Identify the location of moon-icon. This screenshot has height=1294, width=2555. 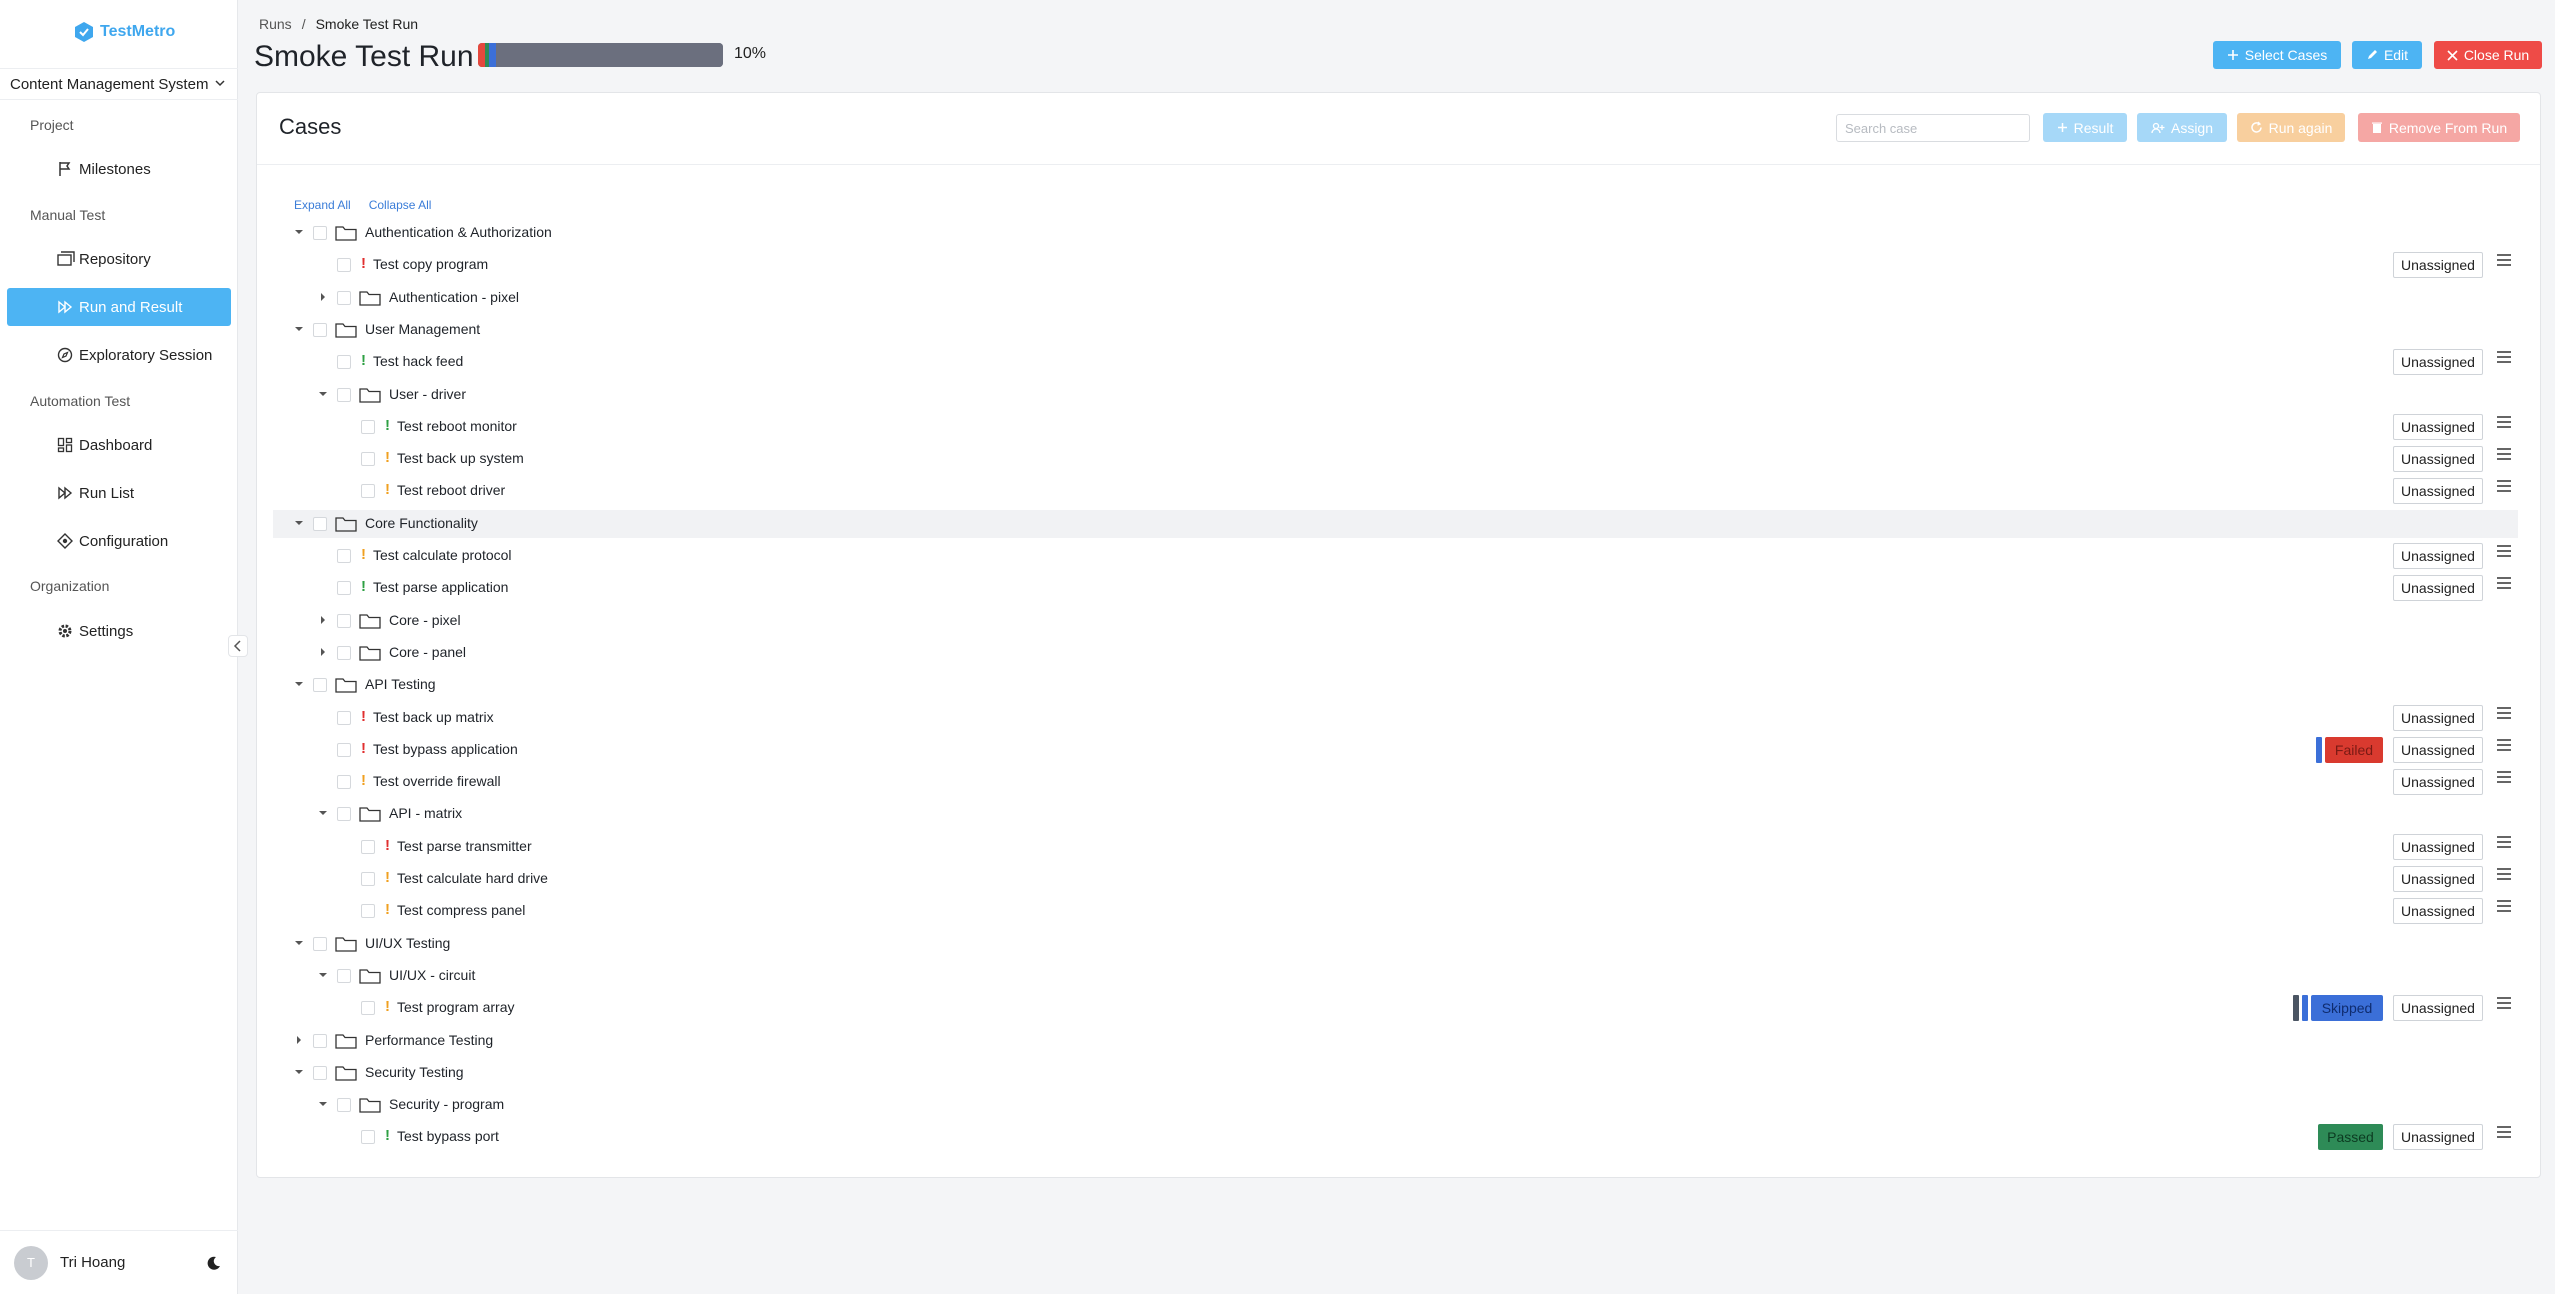
(214, 1263).